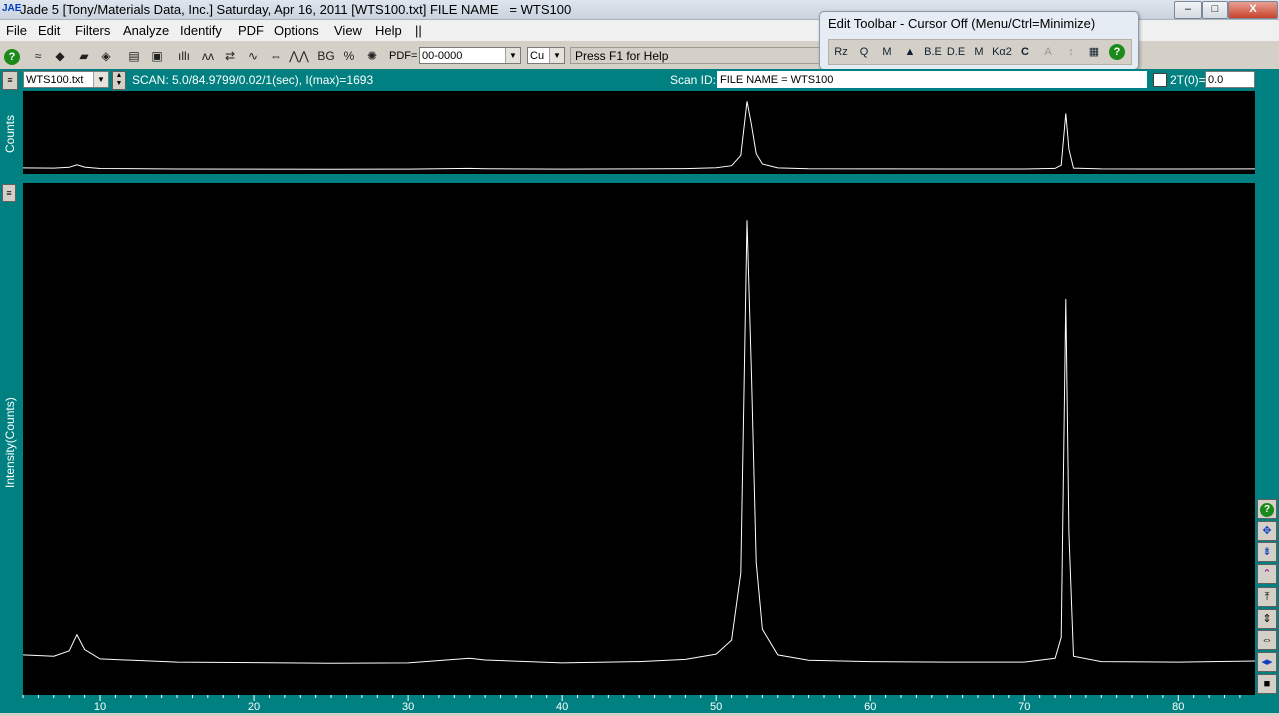 The width and height of the screenshot is (1279, 716). I want to click on menu-identify: Identify, so click(201, 30).